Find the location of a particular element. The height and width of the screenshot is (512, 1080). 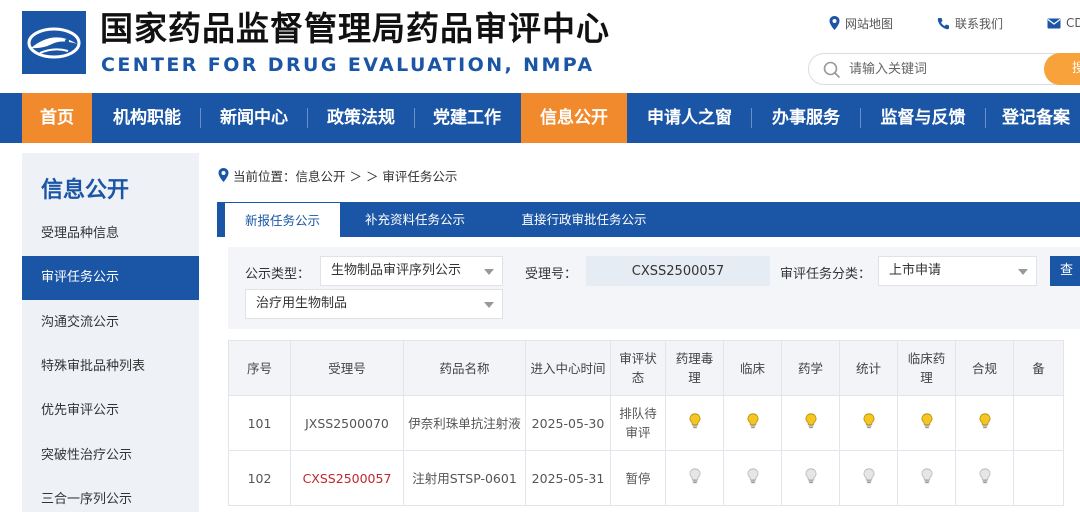

nav-item-info-disclosure: 信息公开 is located at coordinates (574, 118).